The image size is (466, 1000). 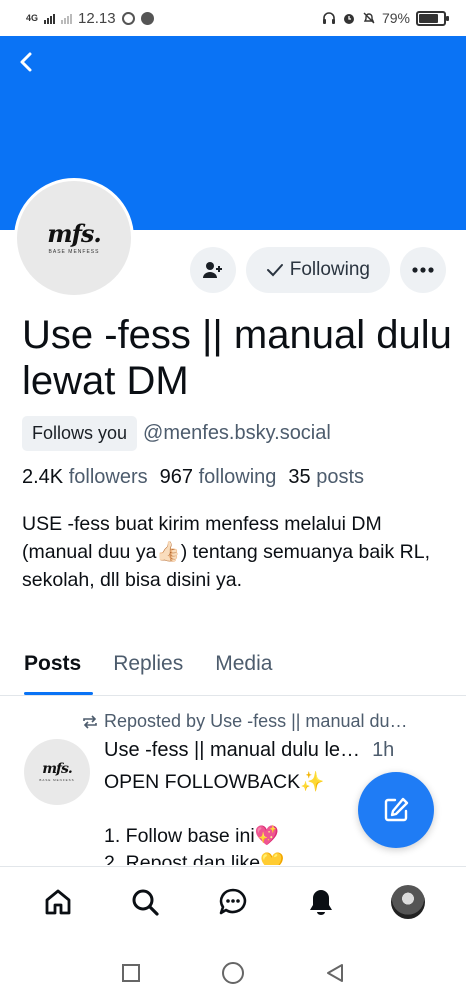 I want to click on posts-stat: 35 posts, so click(x=326, y=477).